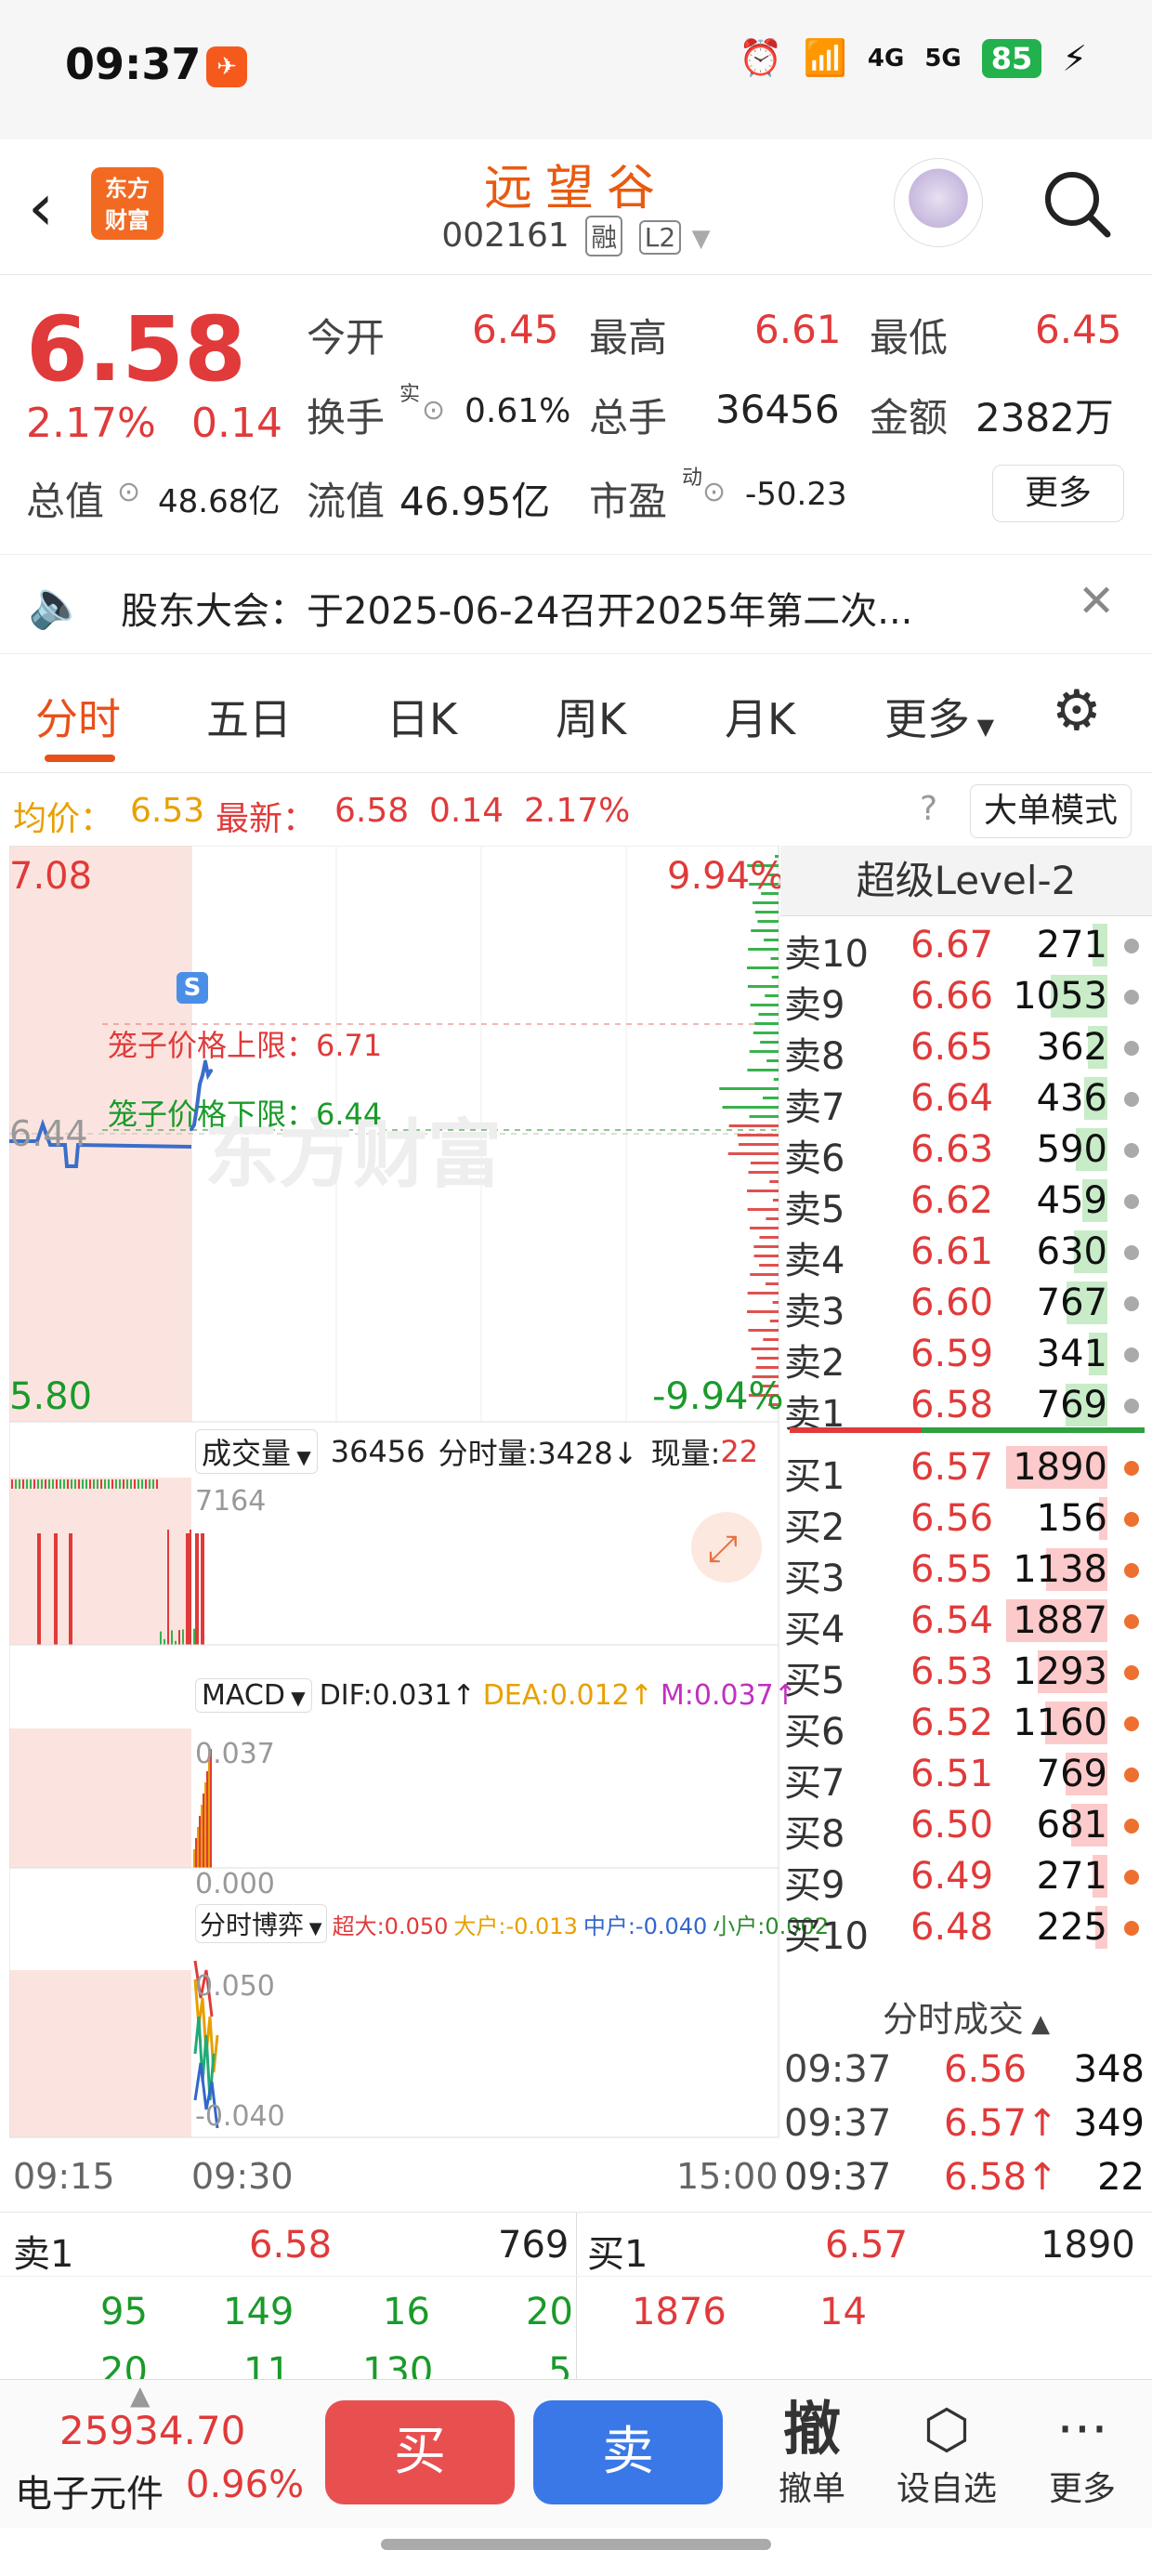 This screenshot has height=2576, width=1152. I want to click on bid-row: 买3 6.55 1138, so click(966, 1571).